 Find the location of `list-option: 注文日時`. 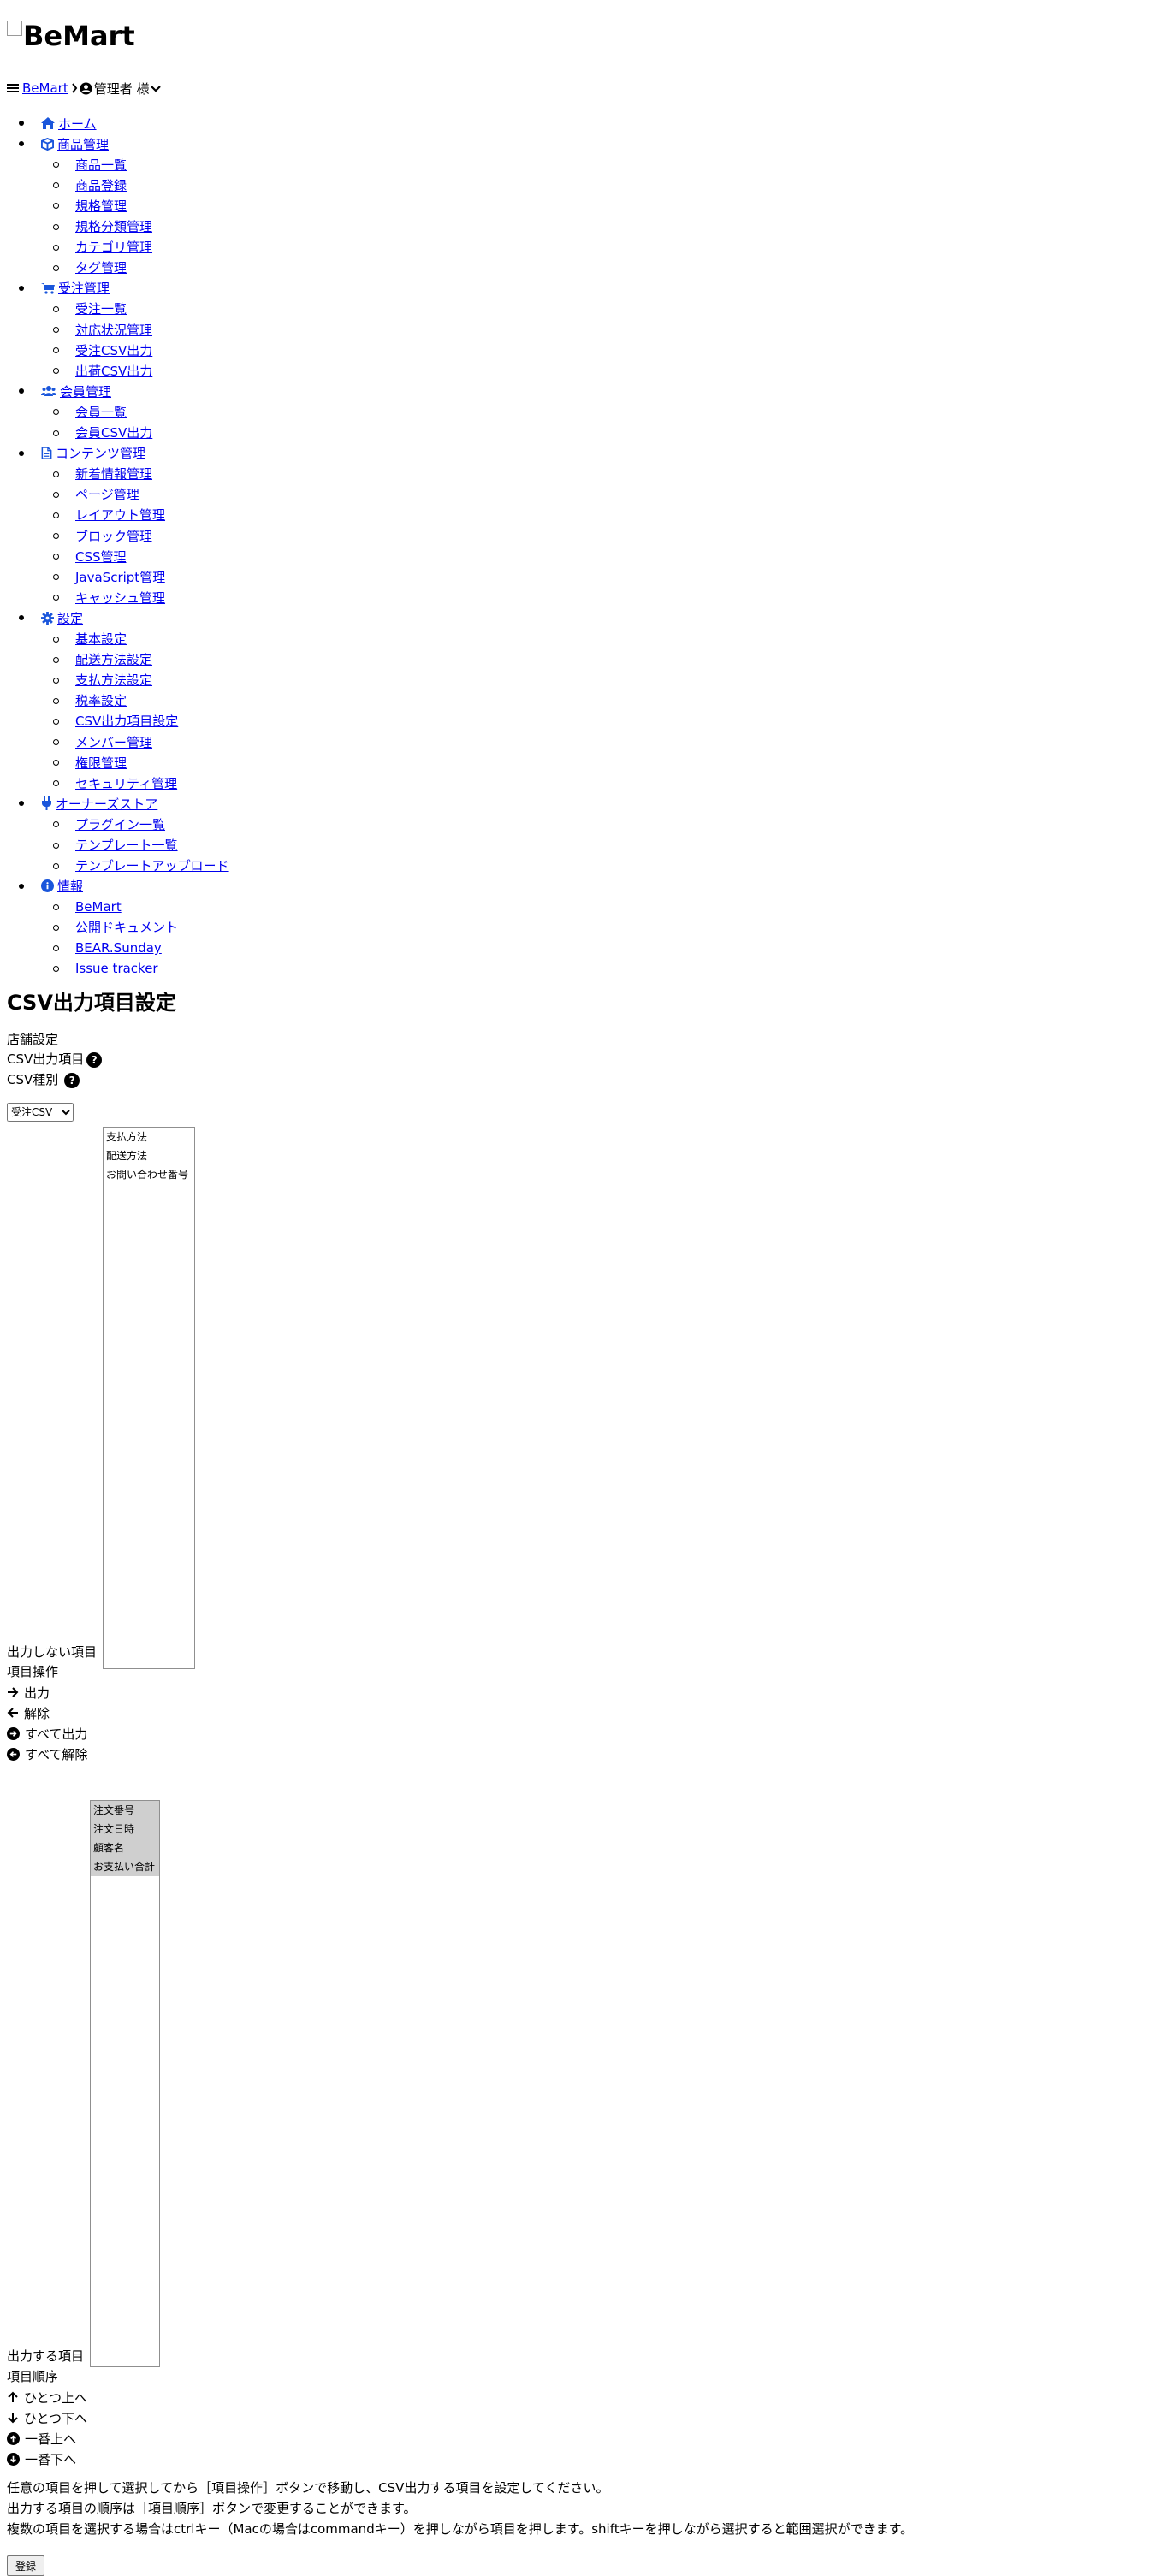

list-option: 注文日時 is located at coordinates (125, 1829).